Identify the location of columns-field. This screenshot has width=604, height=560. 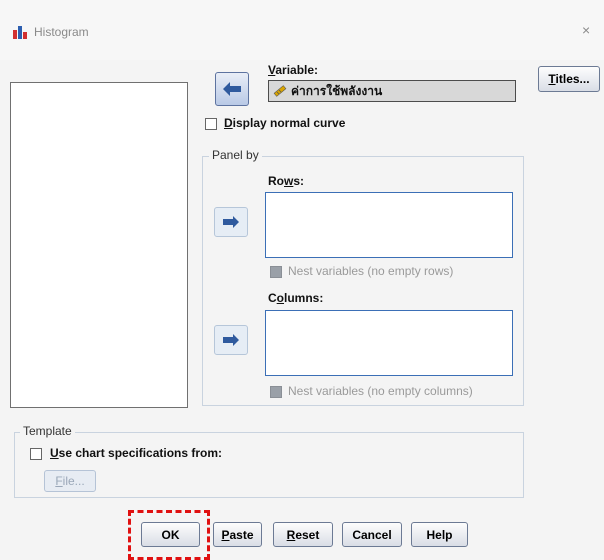
(389, 343).